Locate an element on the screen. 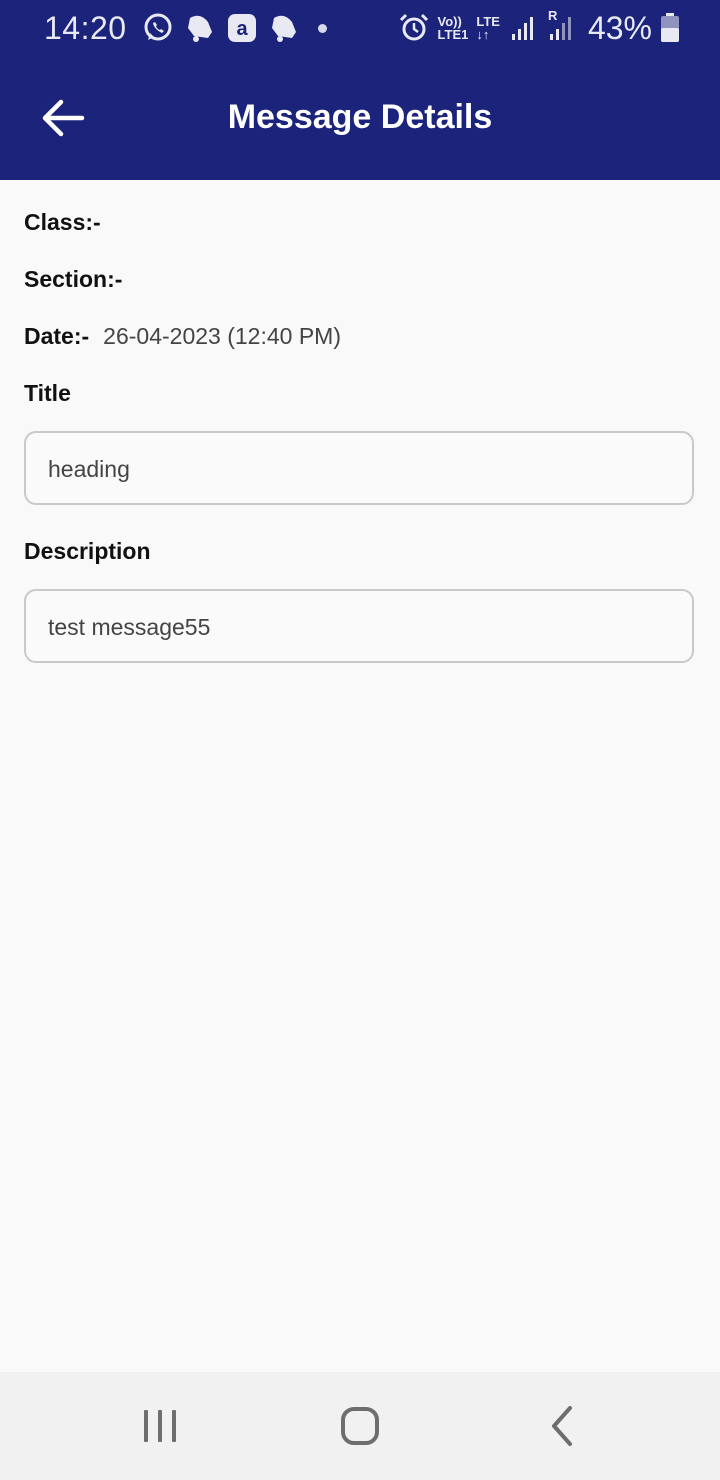 This screenshot has height=1480, width=720. title-heading: Title is located at coordinates (47, 393).